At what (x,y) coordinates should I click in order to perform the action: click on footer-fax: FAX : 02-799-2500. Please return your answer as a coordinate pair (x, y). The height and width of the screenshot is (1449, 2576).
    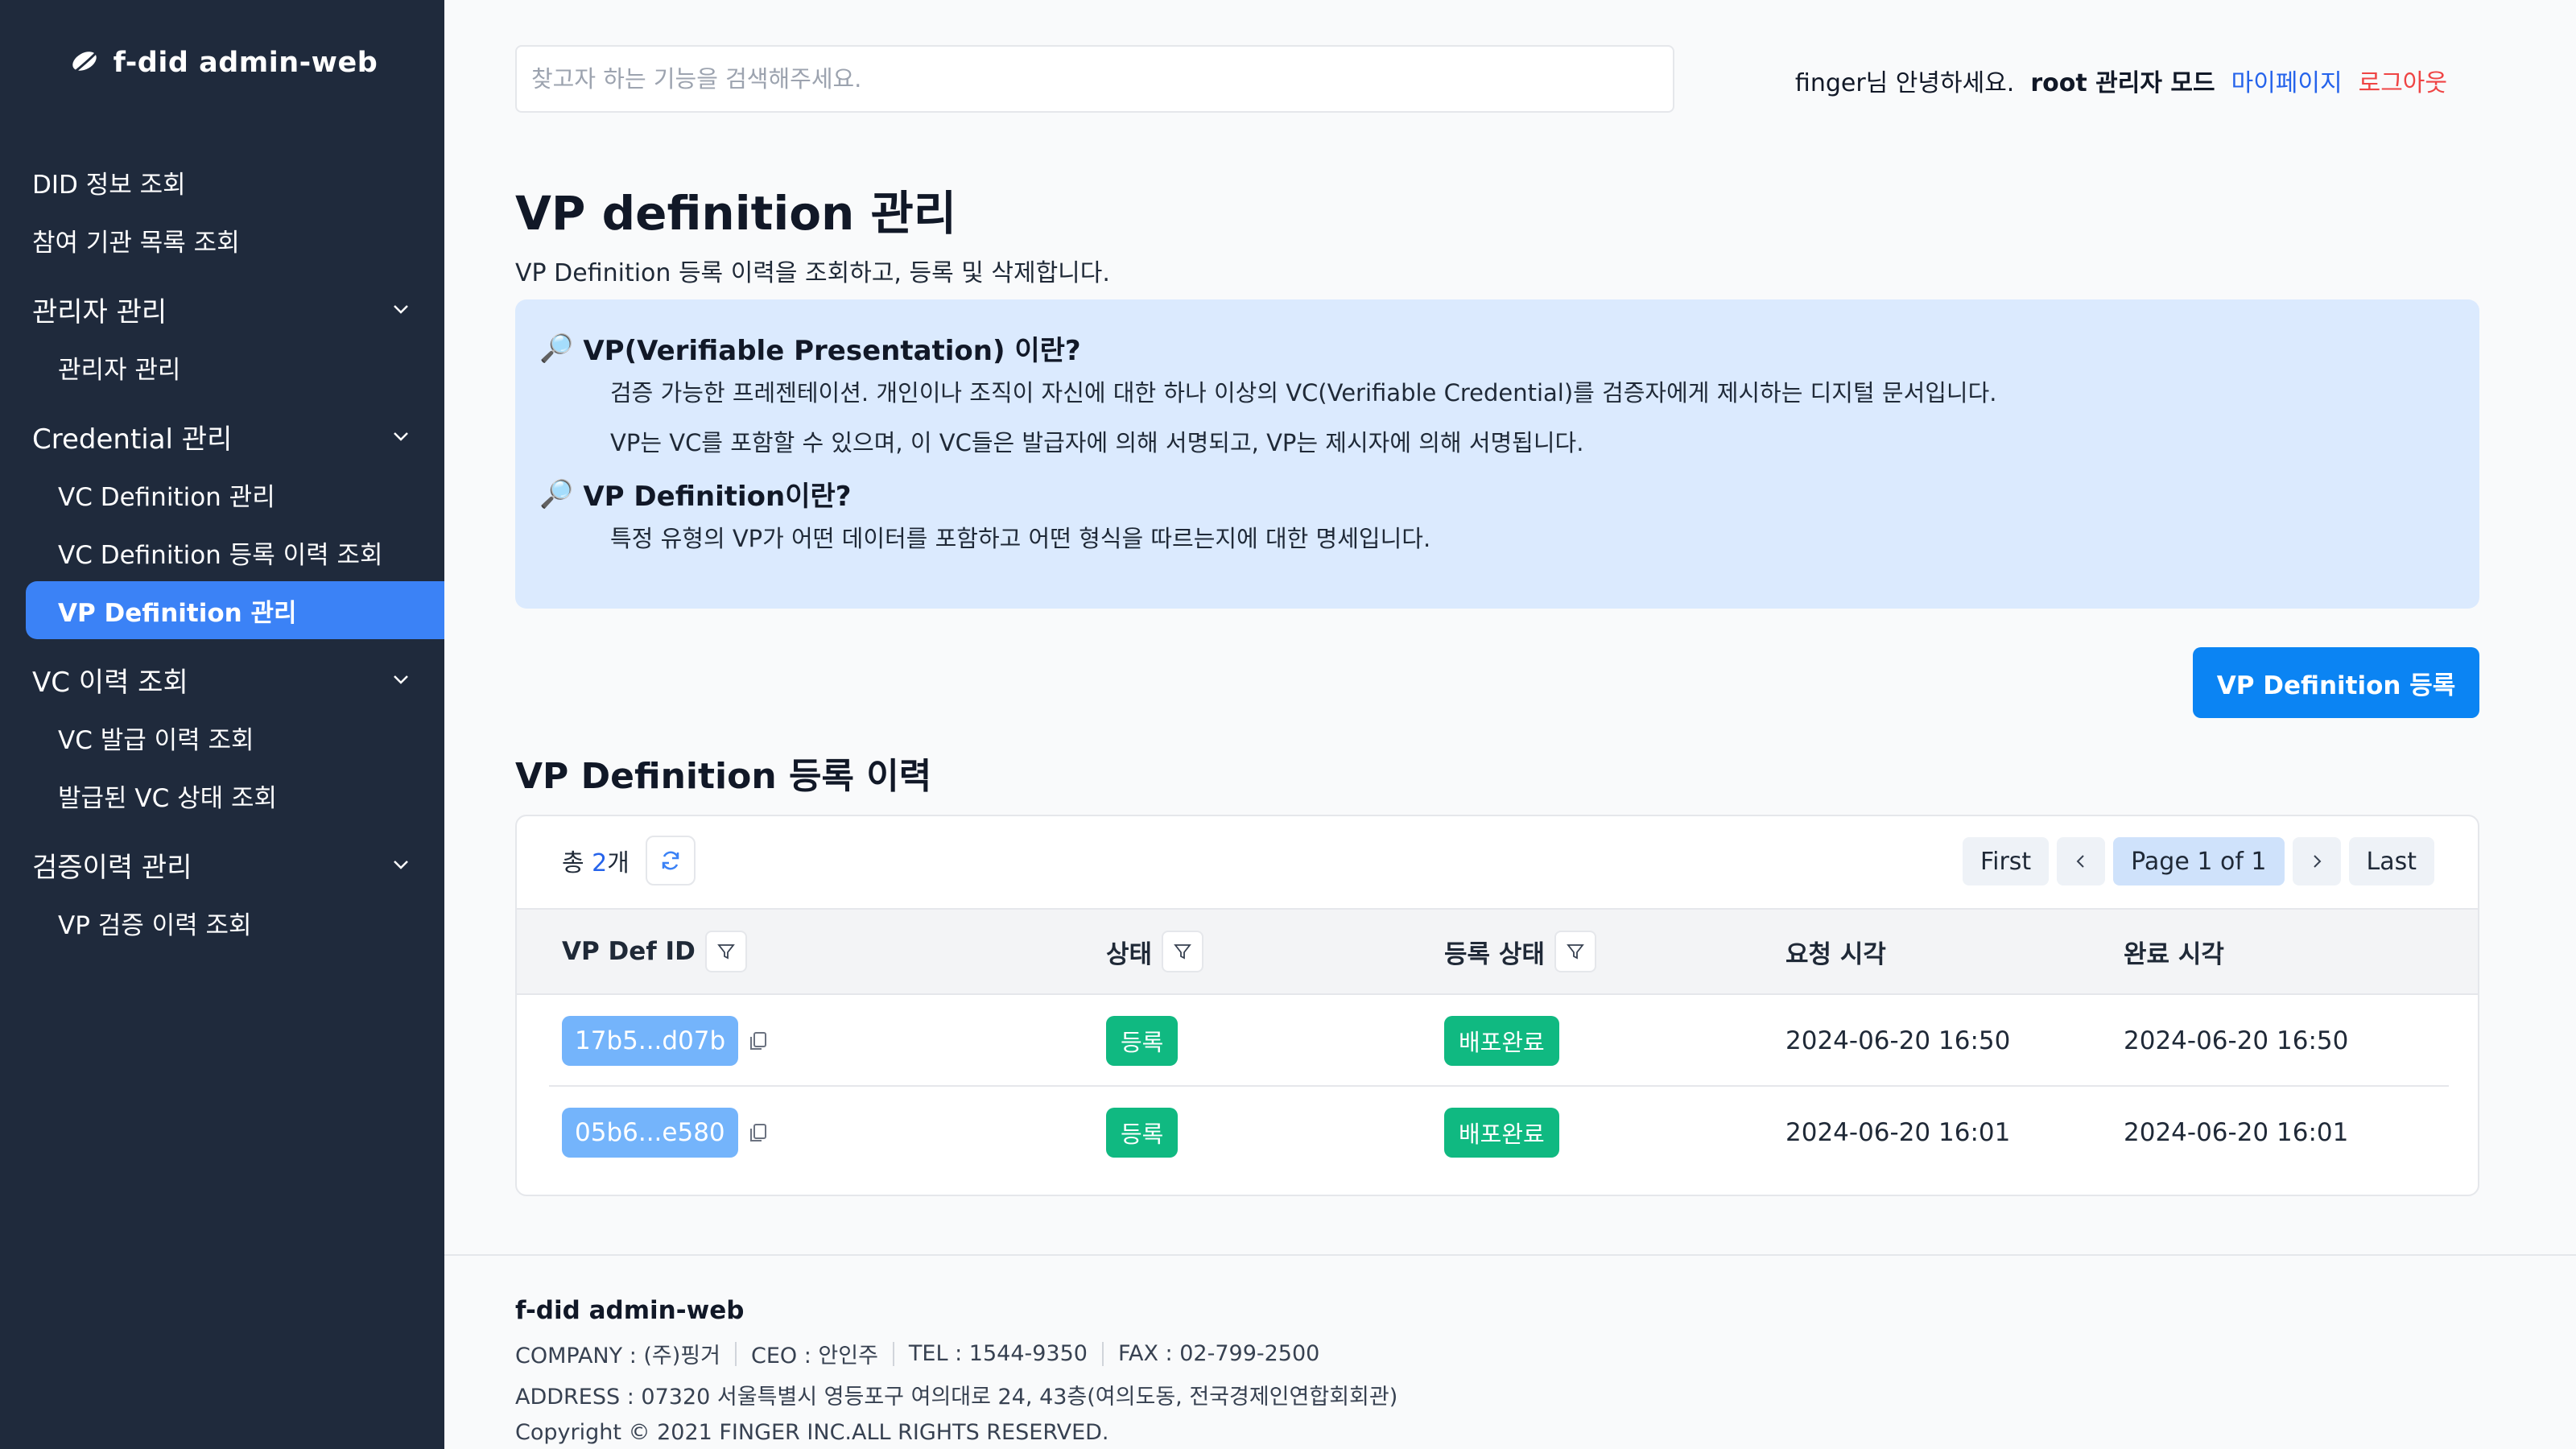
    Looking at the image, I should click on (1218, 1353).